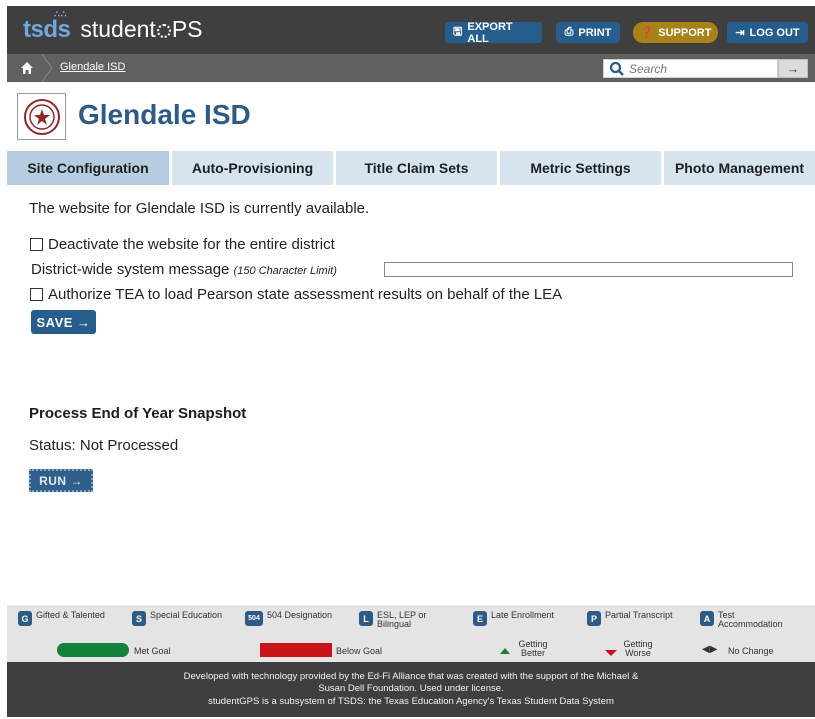 This screenshot has width=815, height=719. I want to click on legend-test-accommodation: A Test Accommodation, so click(749, 620).